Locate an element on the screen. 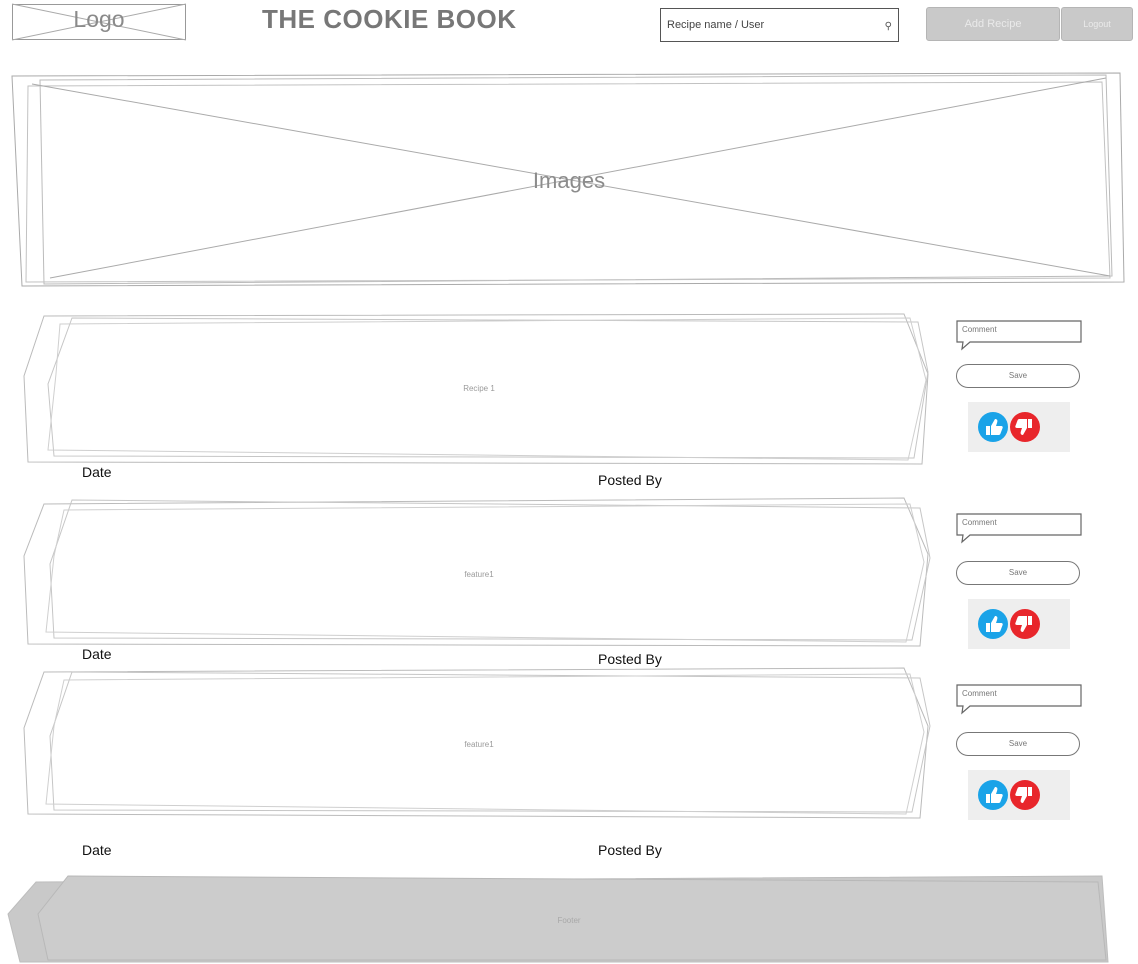 This screenshot has height=964, width=1138. search-icon: ⚲ is located at coordinates (888, 26).